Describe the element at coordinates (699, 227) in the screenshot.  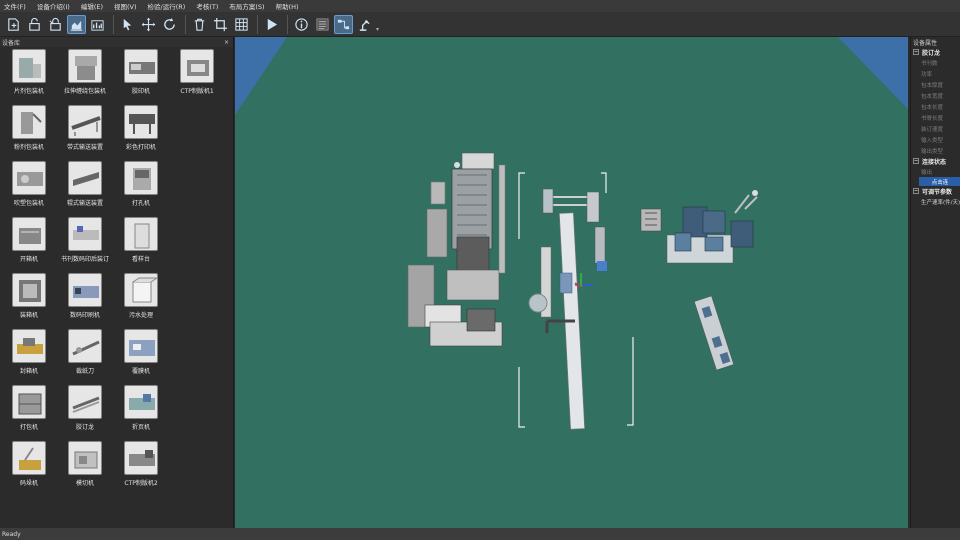
I see `packaging-machines-cluster` at that location.